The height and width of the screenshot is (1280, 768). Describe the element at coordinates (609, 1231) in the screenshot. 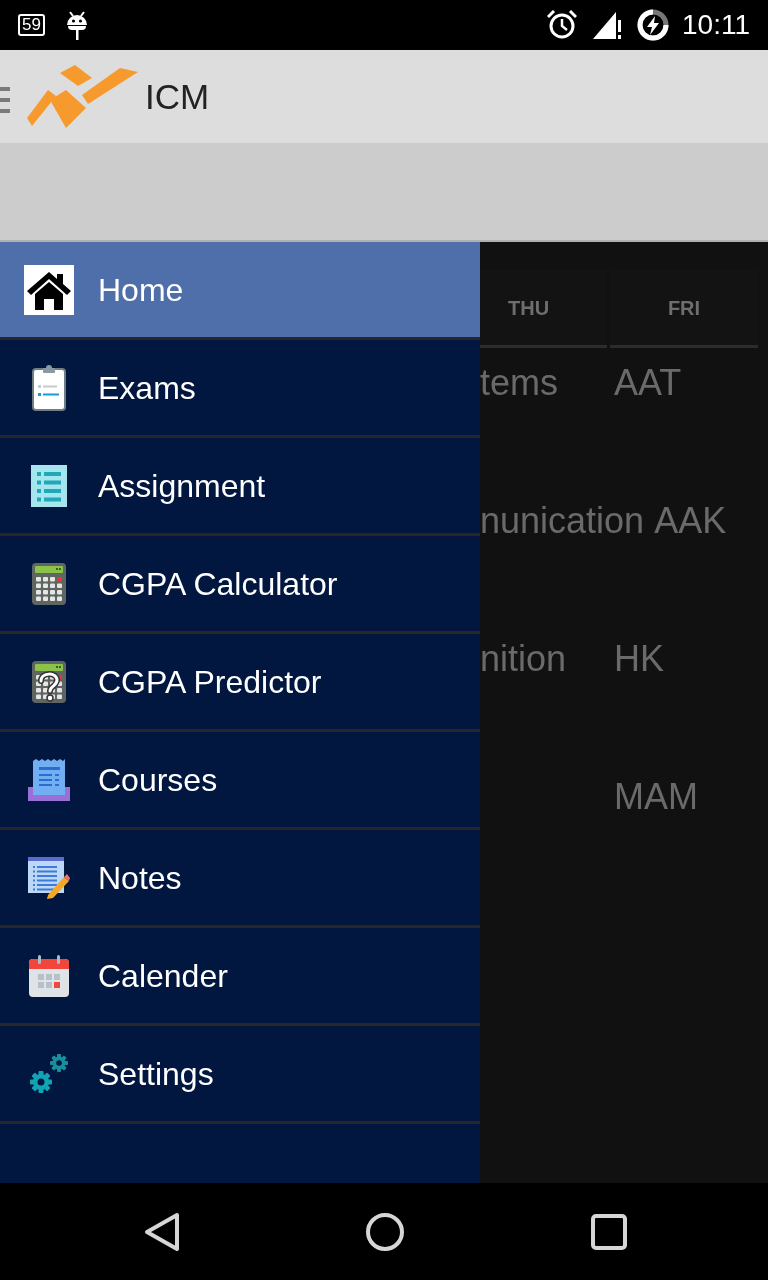

I see `recents-icon` at that location.